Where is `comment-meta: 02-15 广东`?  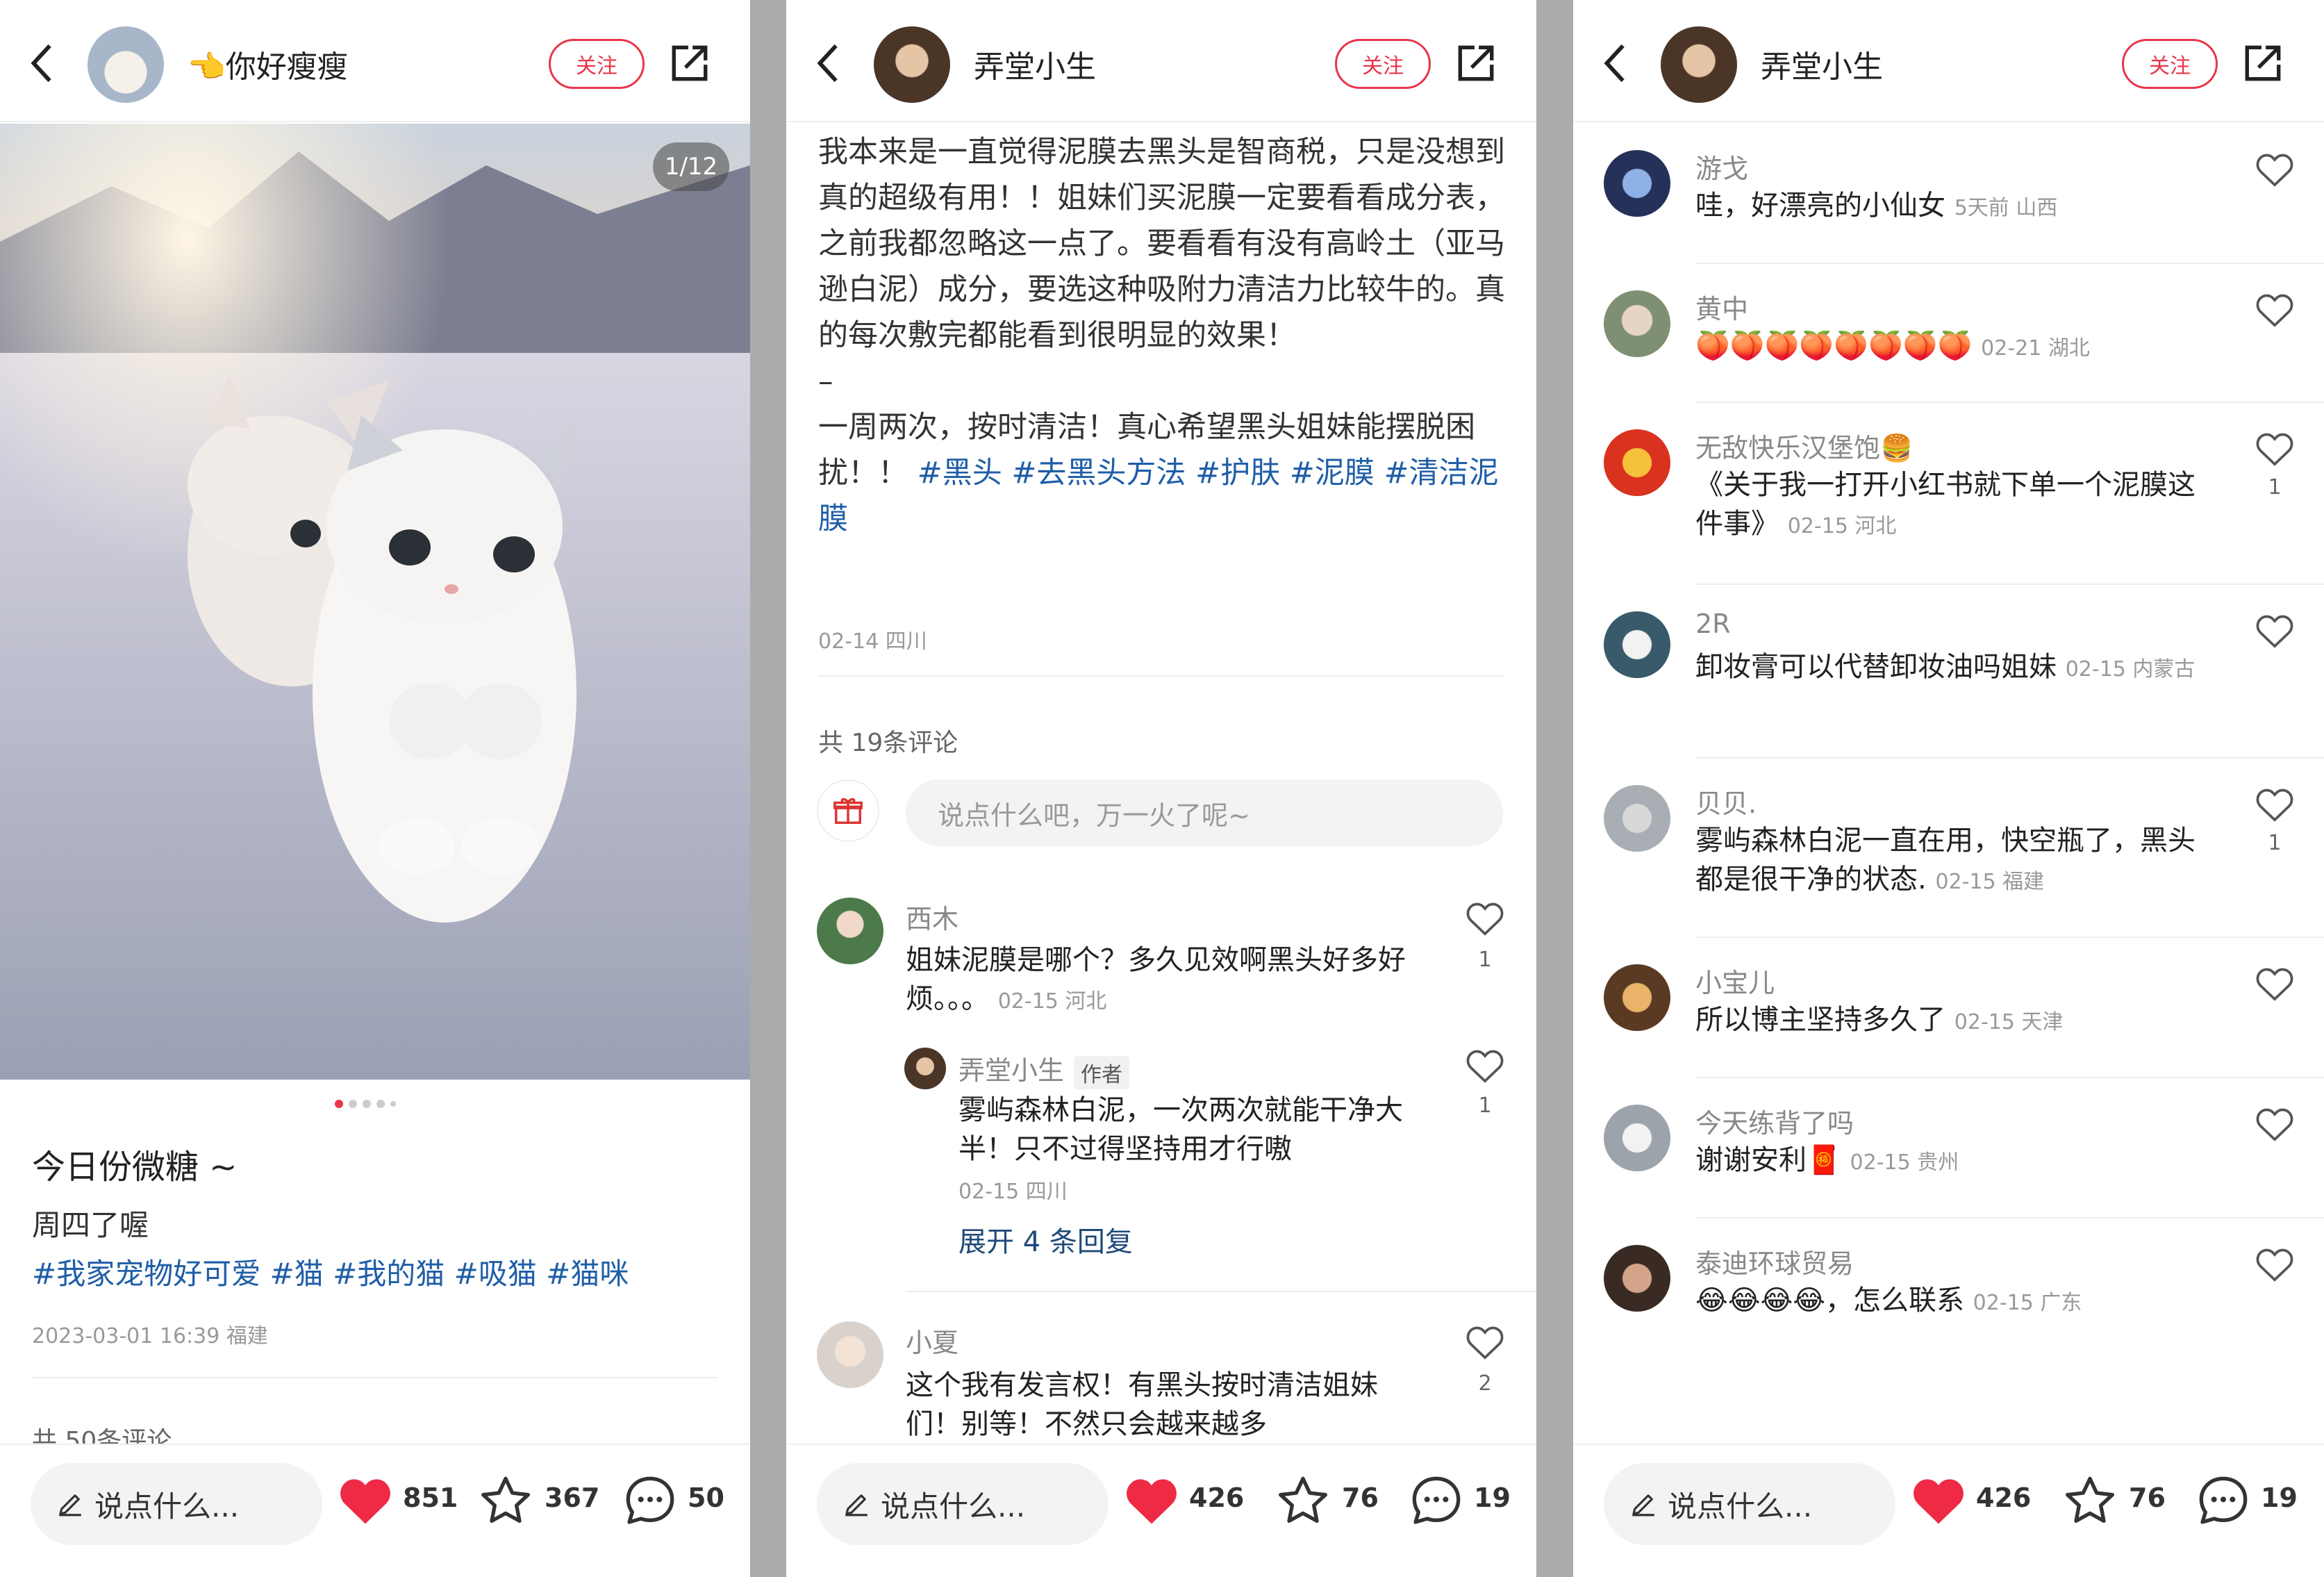 comment-meta: 02-15 广东 is located at coordinates (2027, 1303).